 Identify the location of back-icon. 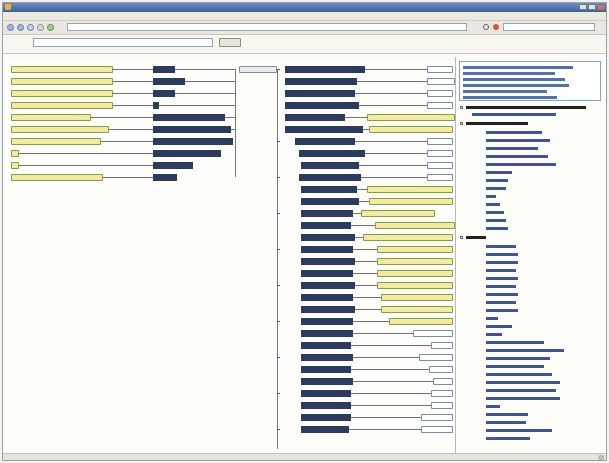
(10, 27).